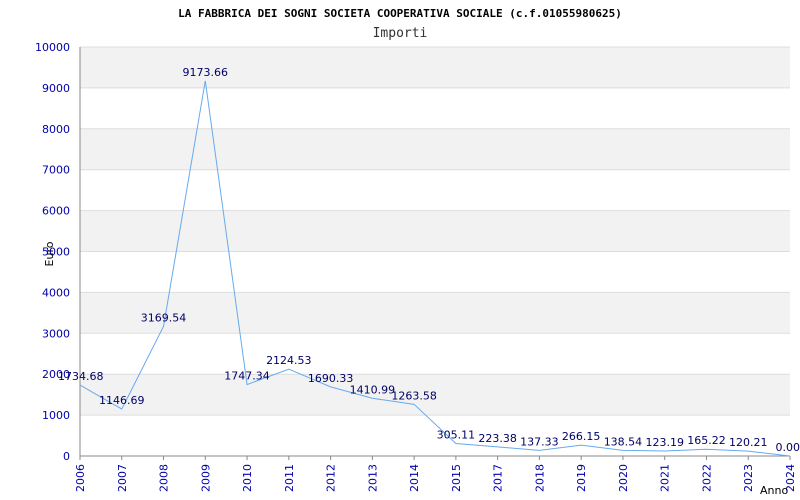  What do you see at coordinates (665, 478) in the screenshot?
I see `x-tick-label: 2021` at bounding box center [665, 478].